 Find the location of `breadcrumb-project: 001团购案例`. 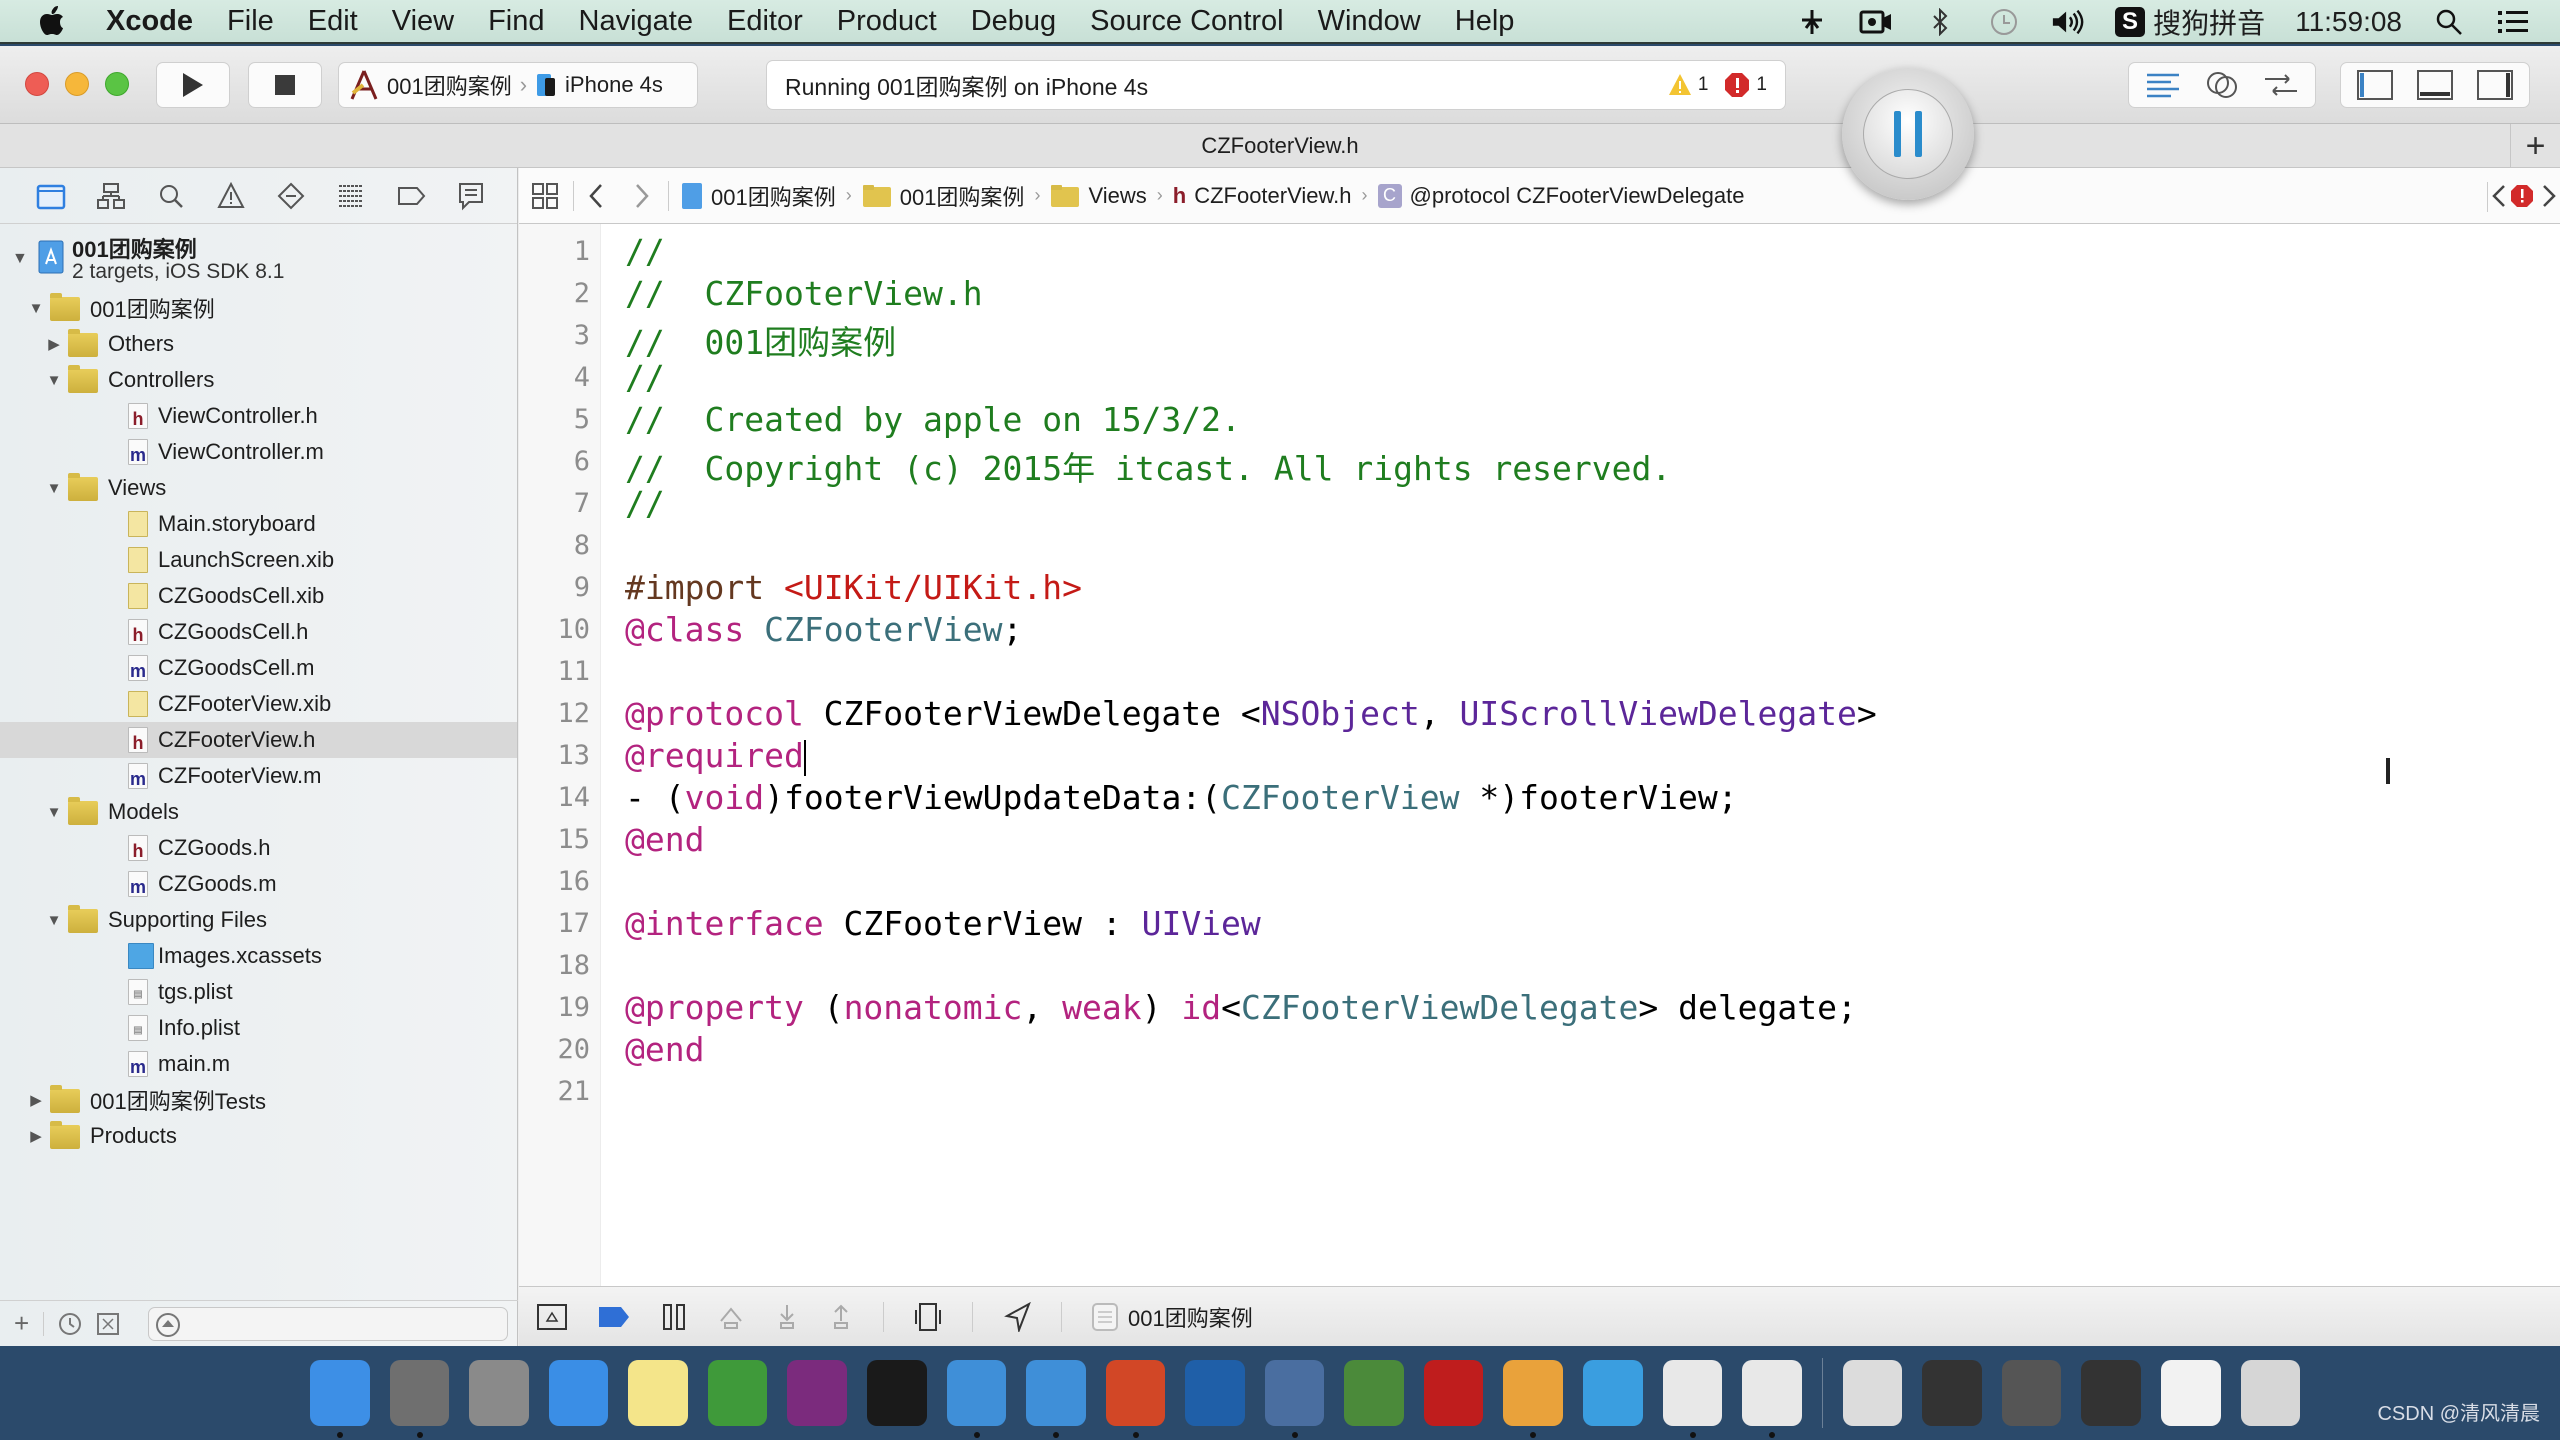

breadcrumb-project: 001团购案例 is located at coordinates (758, 196).